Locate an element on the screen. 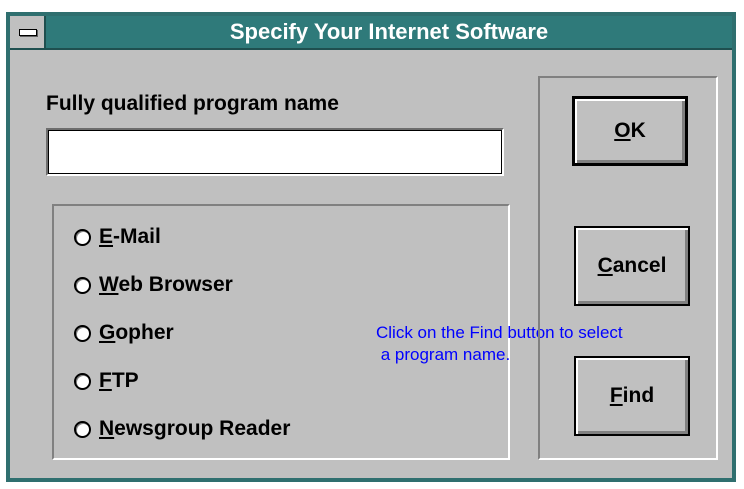  access-key: E is located at coordinates (106, 236).